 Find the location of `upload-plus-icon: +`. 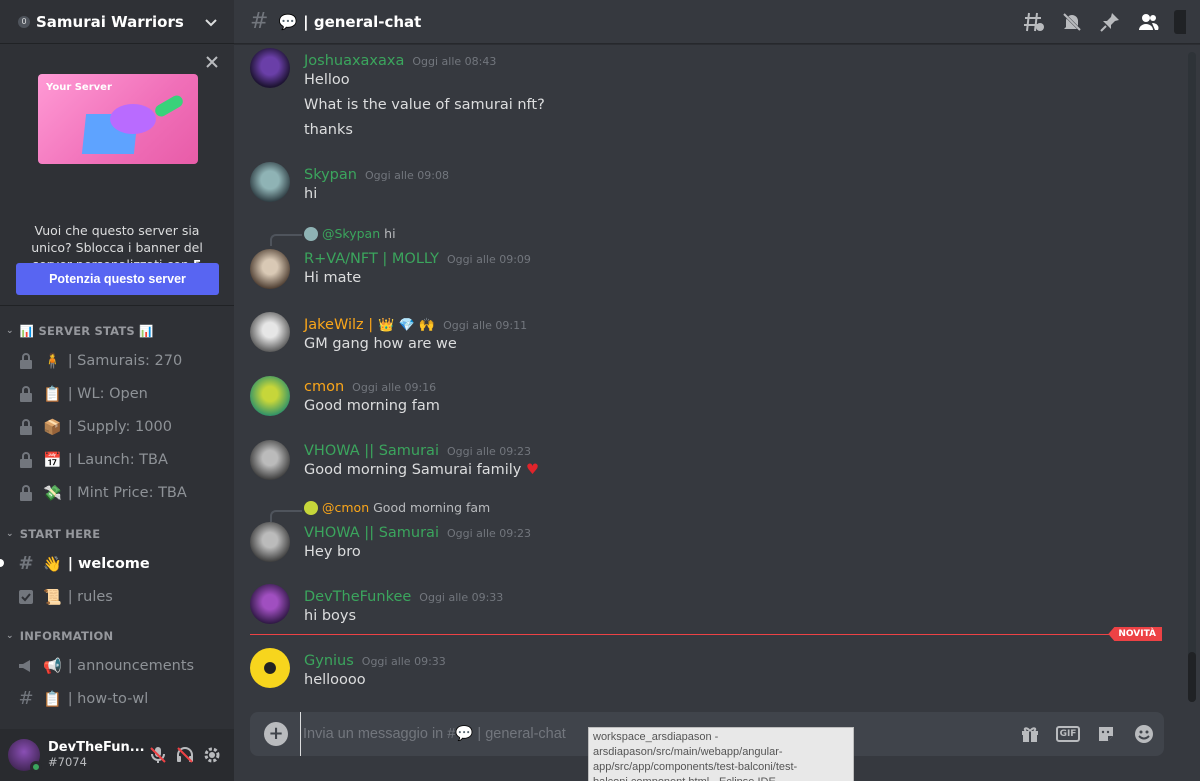

upload-plus-icon: + is located at coordinates (276, 734).